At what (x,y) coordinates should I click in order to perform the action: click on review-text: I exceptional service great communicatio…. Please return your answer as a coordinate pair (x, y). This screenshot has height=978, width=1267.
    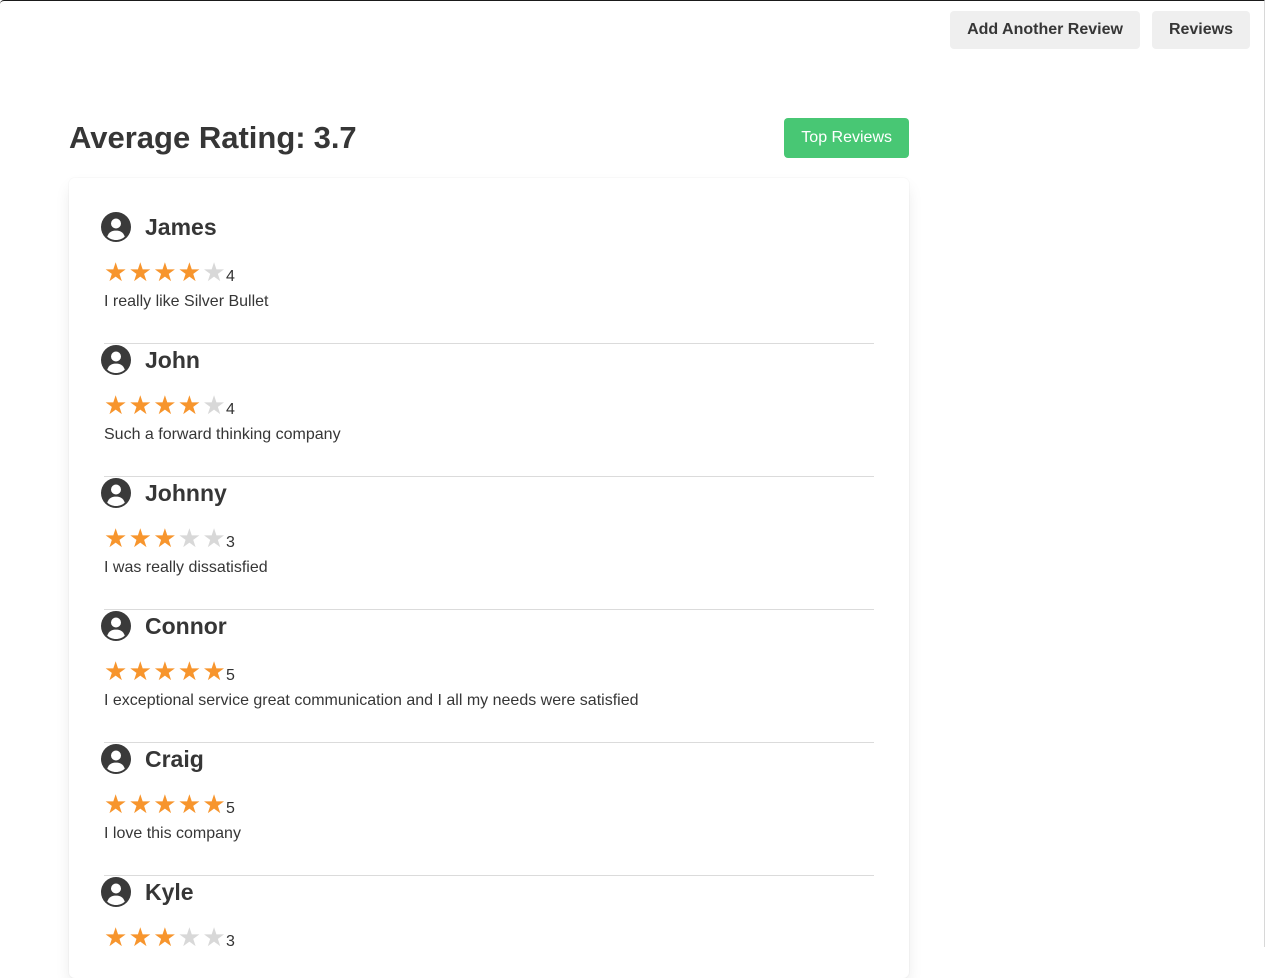
    Looking at the image, I should click on (371, 700).